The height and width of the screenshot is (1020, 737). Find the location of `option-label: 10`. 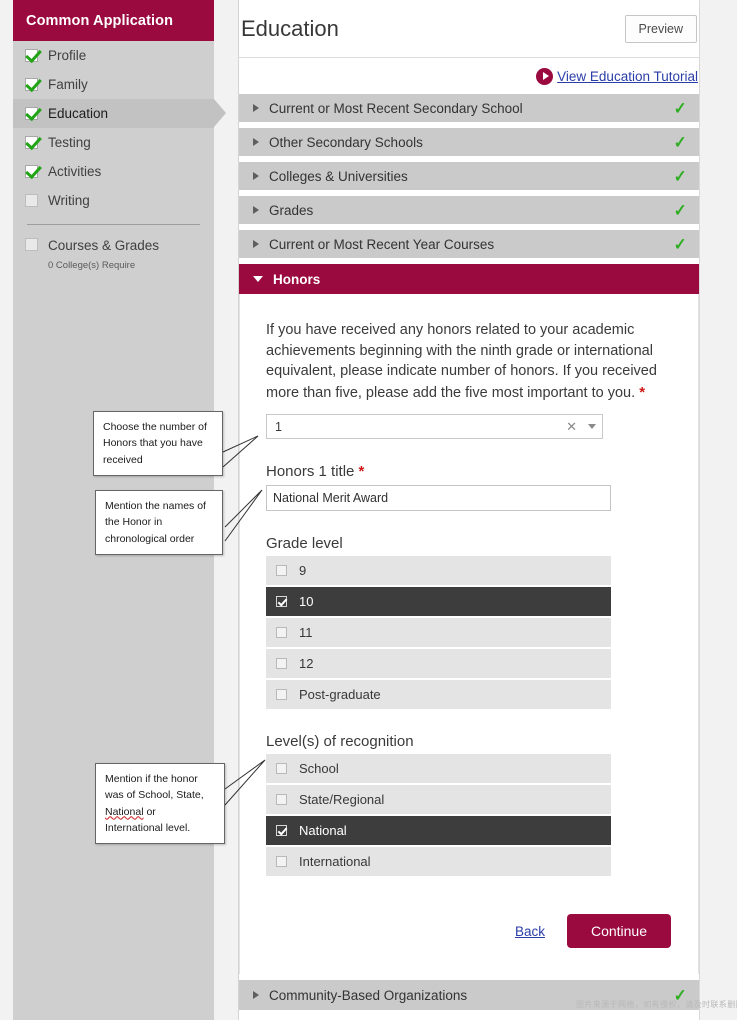

option-label: 10 is located at coordinates (306, 602).